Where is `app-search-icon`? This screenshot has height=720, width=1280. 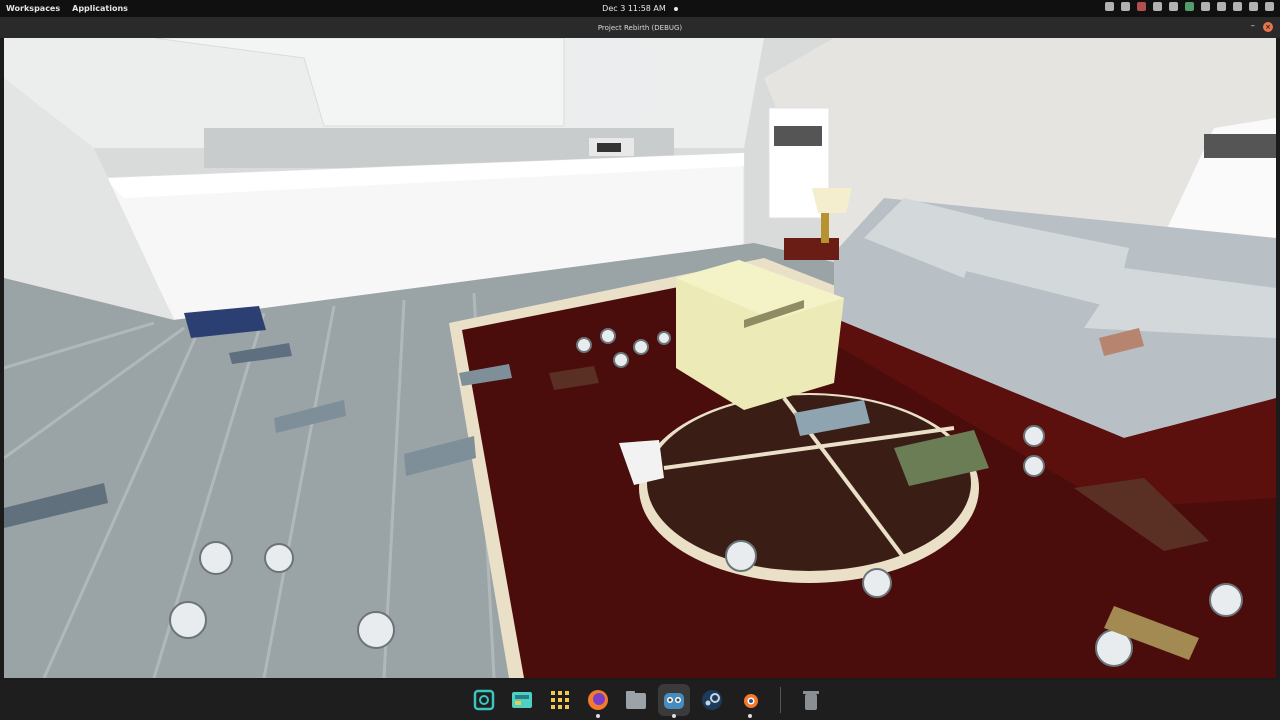 app-search-icon is located at coordinates (484, 700).